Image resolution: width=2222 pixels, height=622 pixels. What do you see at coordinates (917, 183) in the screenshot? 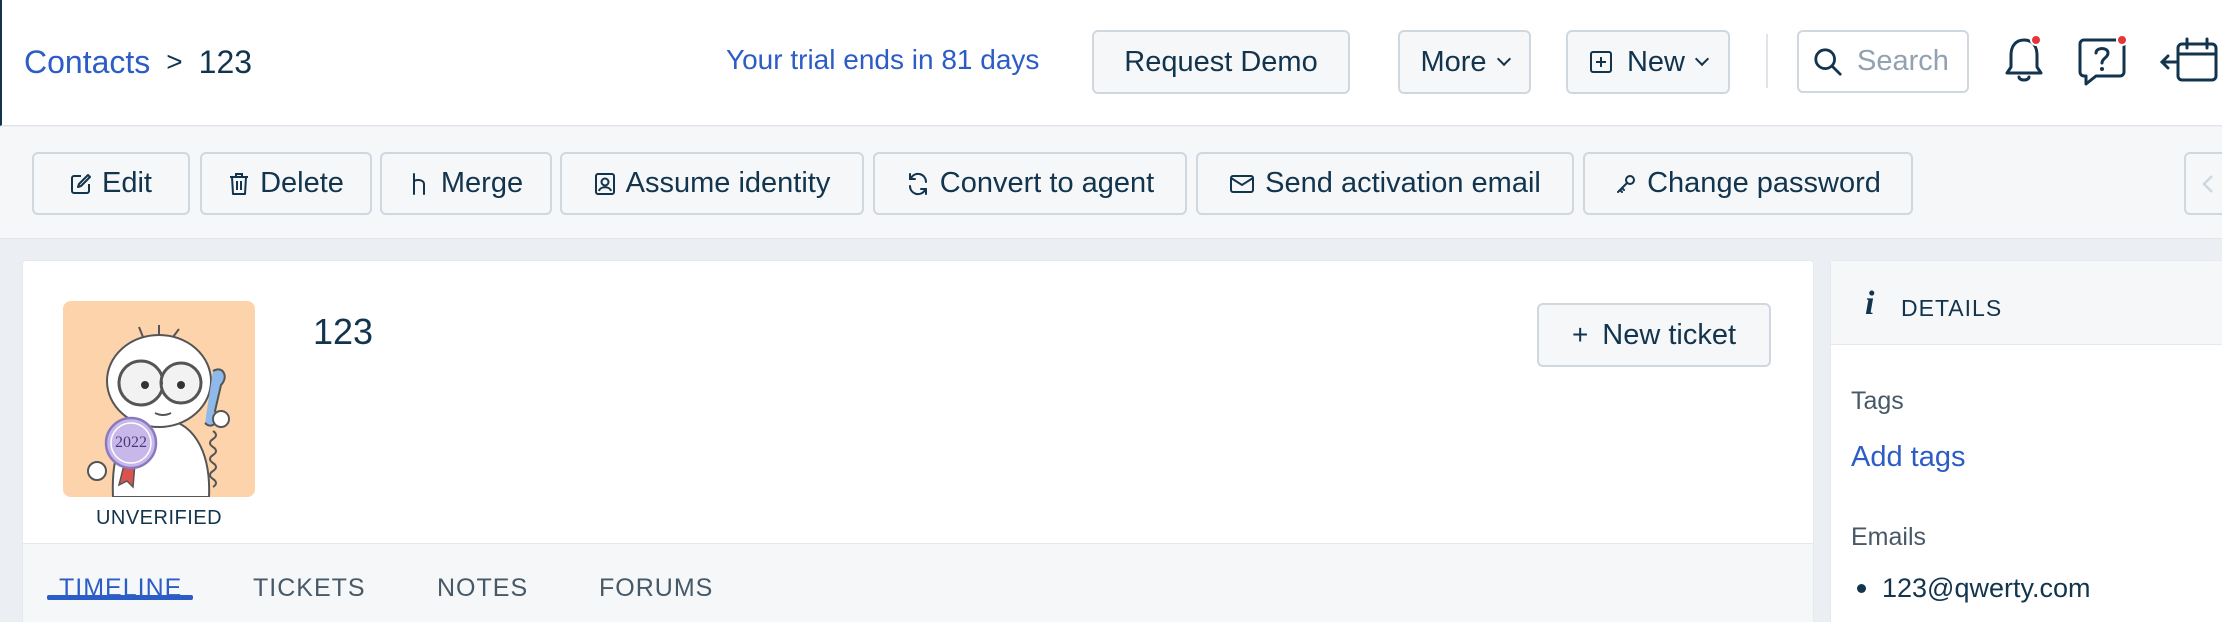
I see `refresh-icon` at bounding box center [917, 183].